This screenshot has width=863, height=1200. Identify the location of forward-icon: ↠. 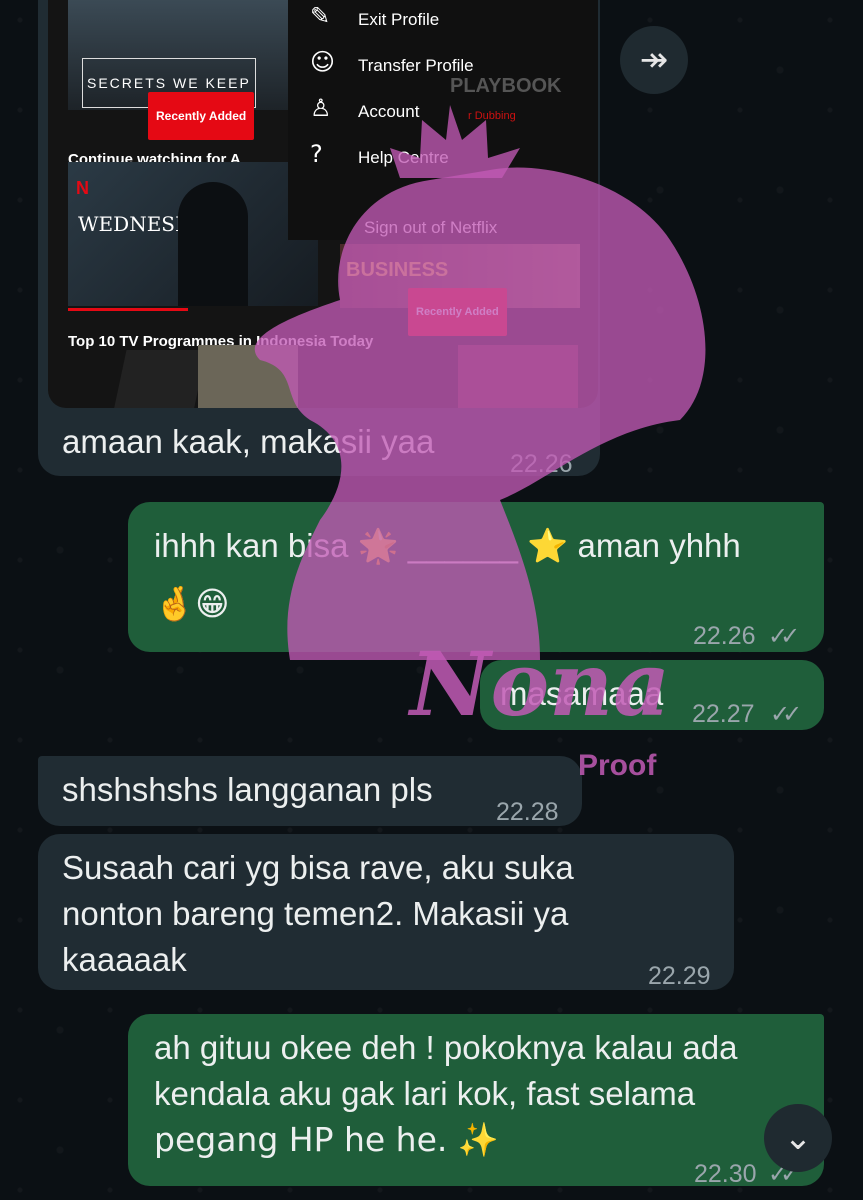
(654, 60).